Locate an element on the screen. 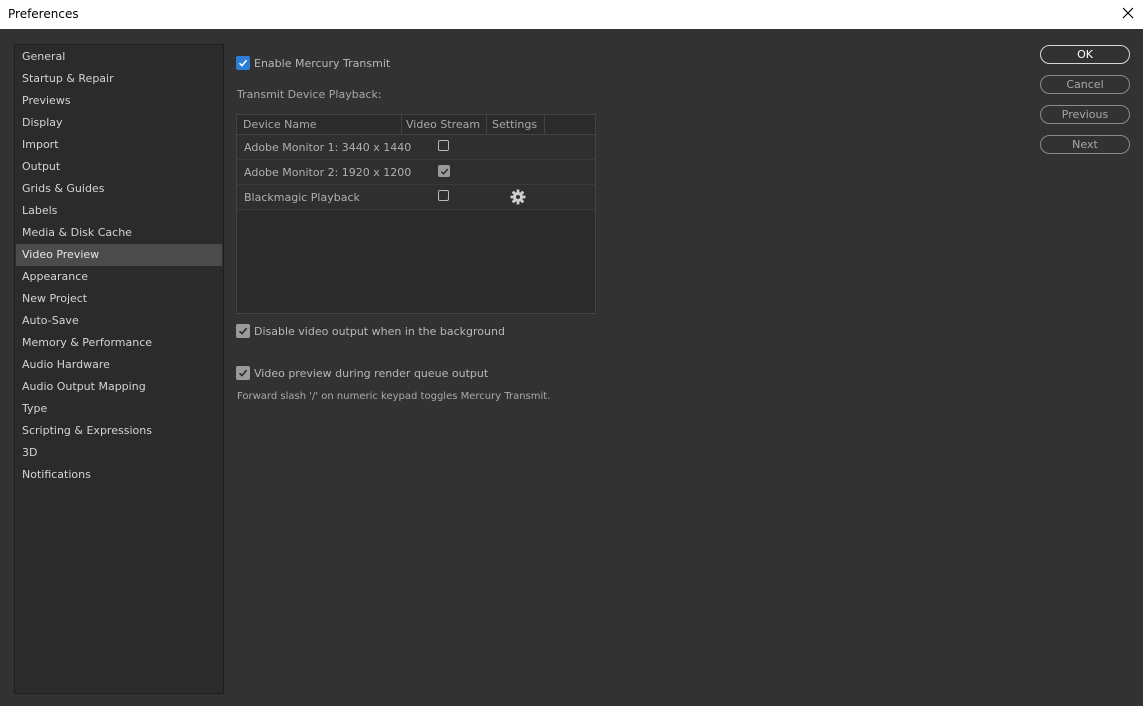 The height and width of the screenshot is (706, 1143). window-title: Preferences is located at coordinates (43, 14).